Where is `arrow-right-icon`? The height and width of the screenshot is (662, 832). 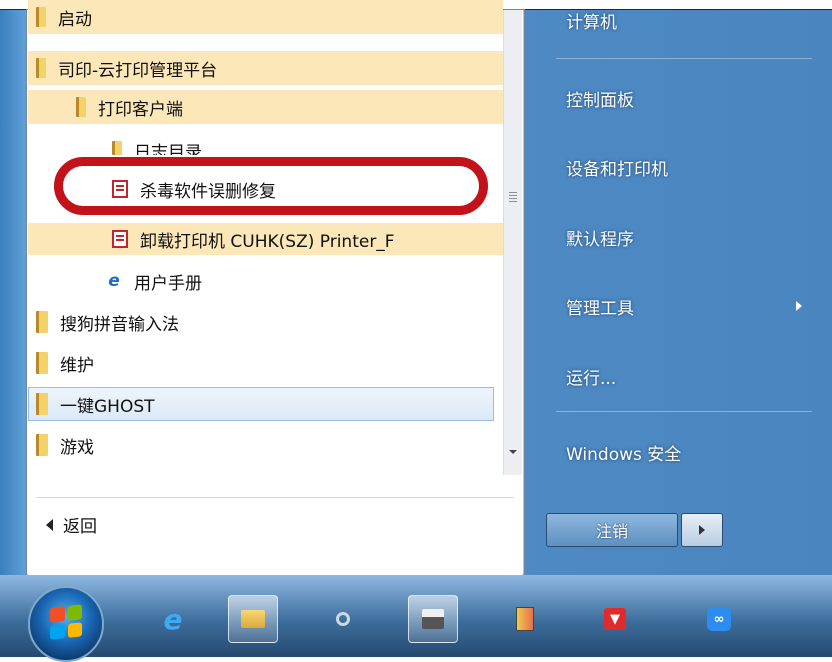
arrow-right-icon is located at coordinates (702, 530).